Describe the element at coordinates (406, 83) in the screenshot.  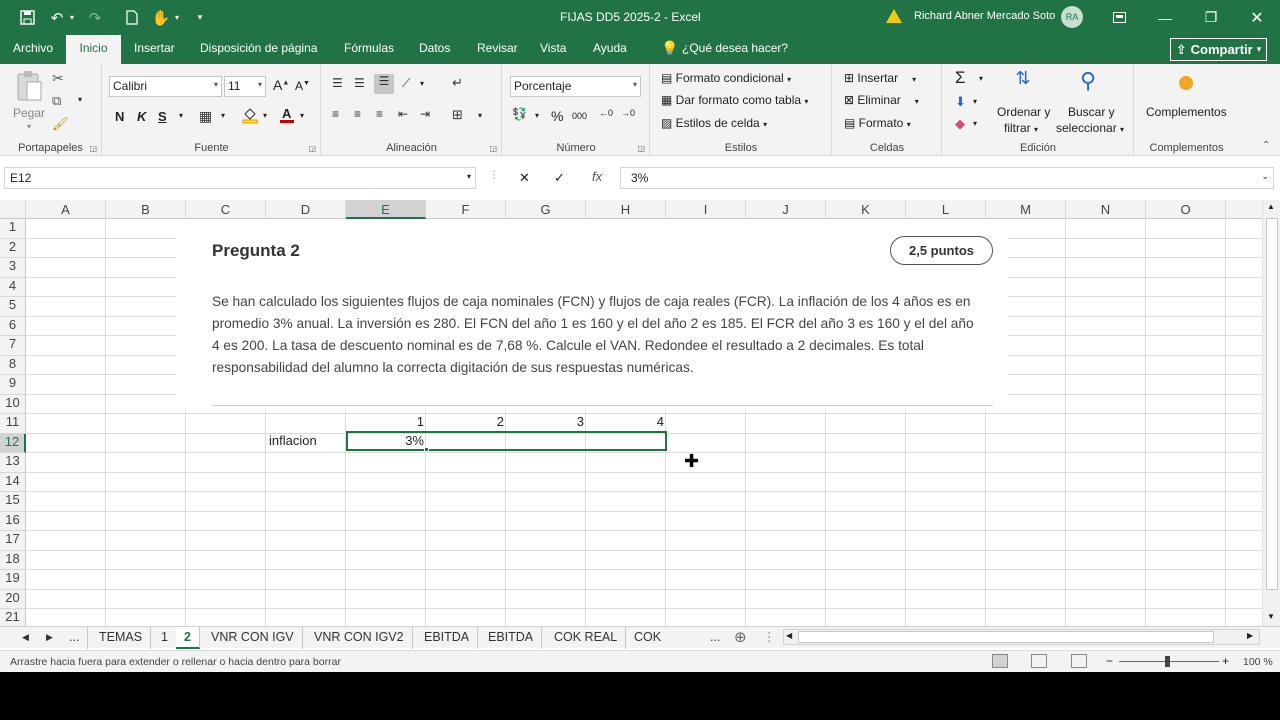
I see `orientation-icon: ⟋` at that location.